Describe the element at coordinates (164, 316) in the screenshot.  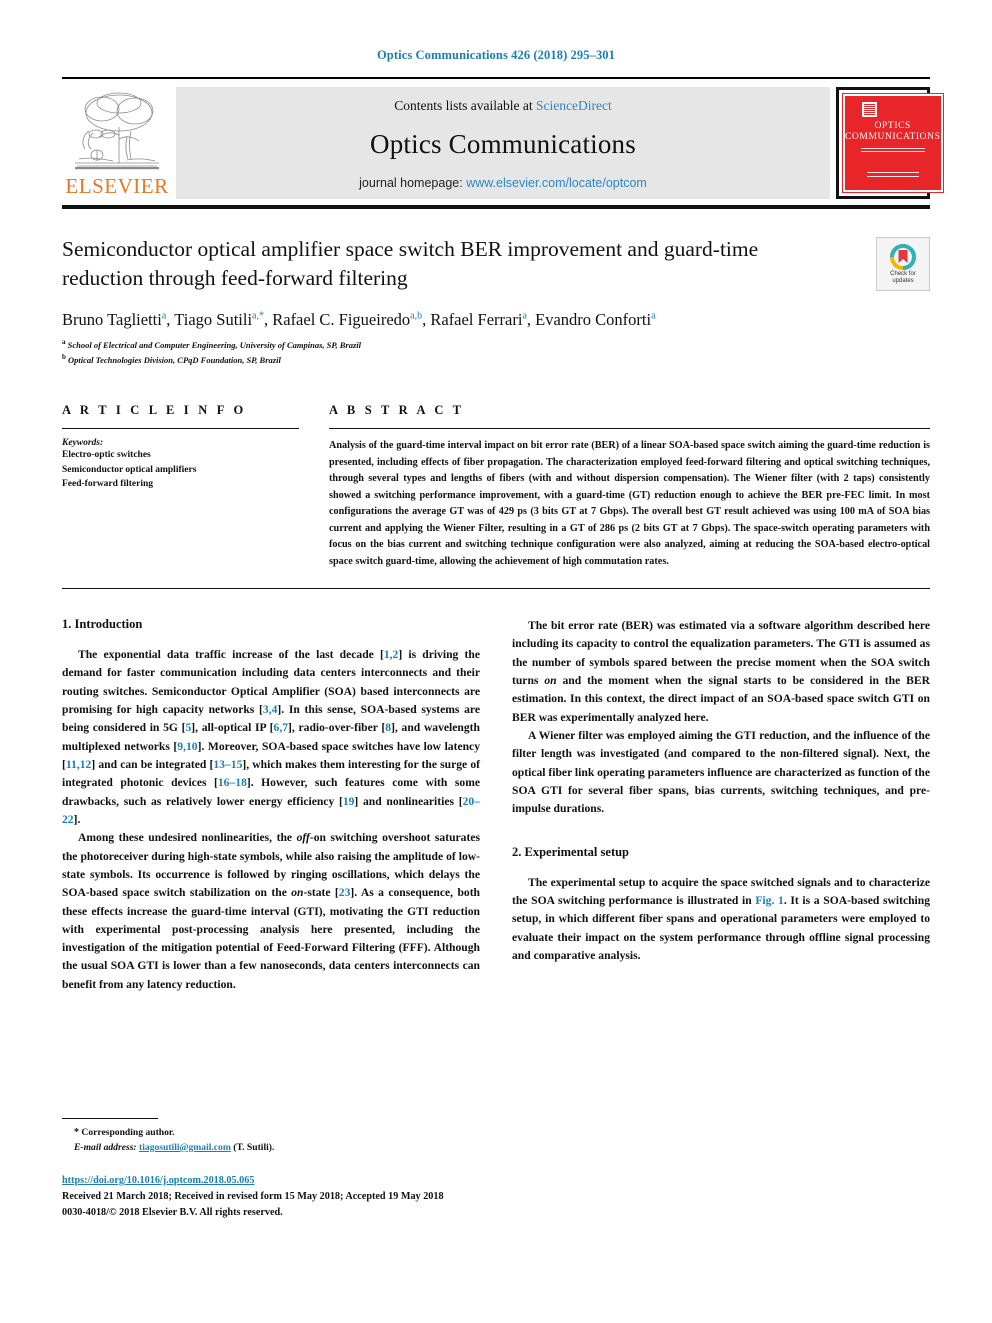
I see `author-0-marks: a` at that location.